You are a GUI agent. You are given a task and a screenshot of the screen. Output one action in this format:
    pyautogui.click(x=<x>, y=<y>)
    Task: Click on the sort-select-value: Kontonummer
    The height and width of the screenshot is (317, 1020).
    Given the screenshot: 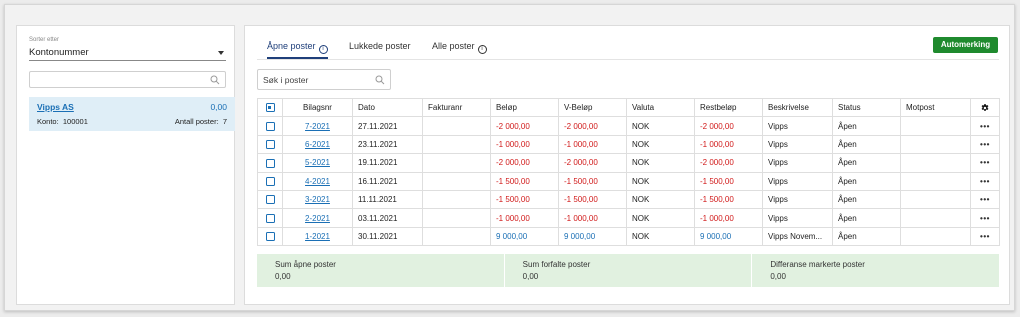 What is the action you would take?
    pyautogui.click(x=59, y=52)
    